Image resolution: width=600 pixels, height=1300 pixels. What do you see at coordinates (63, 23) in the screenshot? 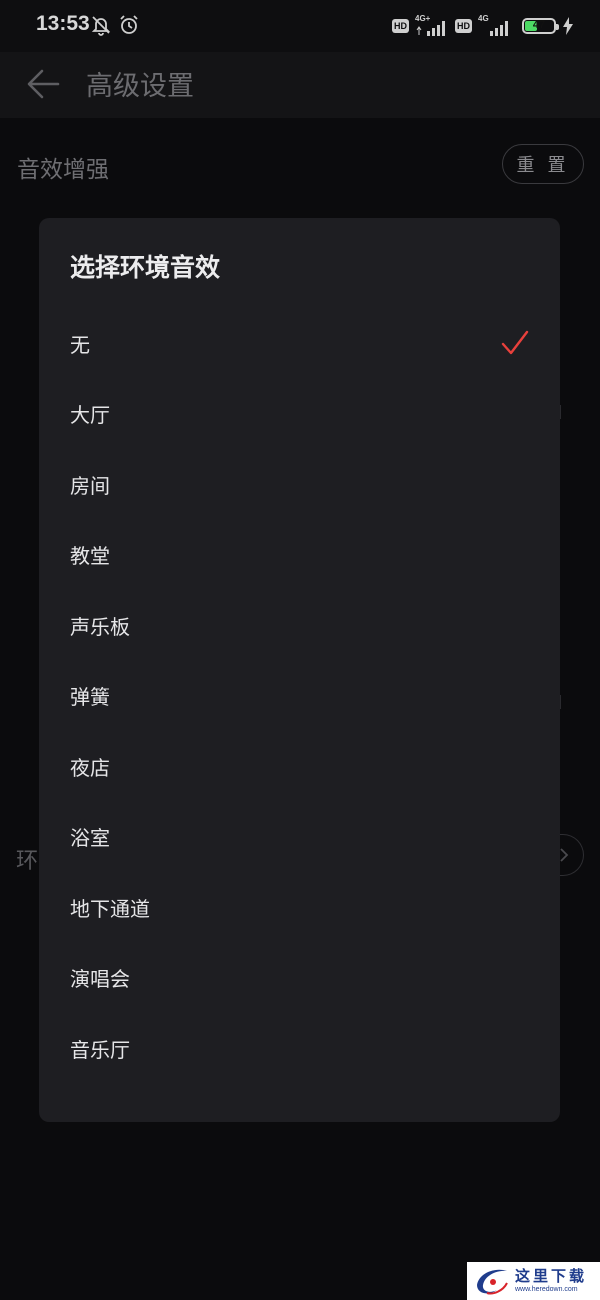
I see `status-time: 13:53` at bounding box center [63, 23].